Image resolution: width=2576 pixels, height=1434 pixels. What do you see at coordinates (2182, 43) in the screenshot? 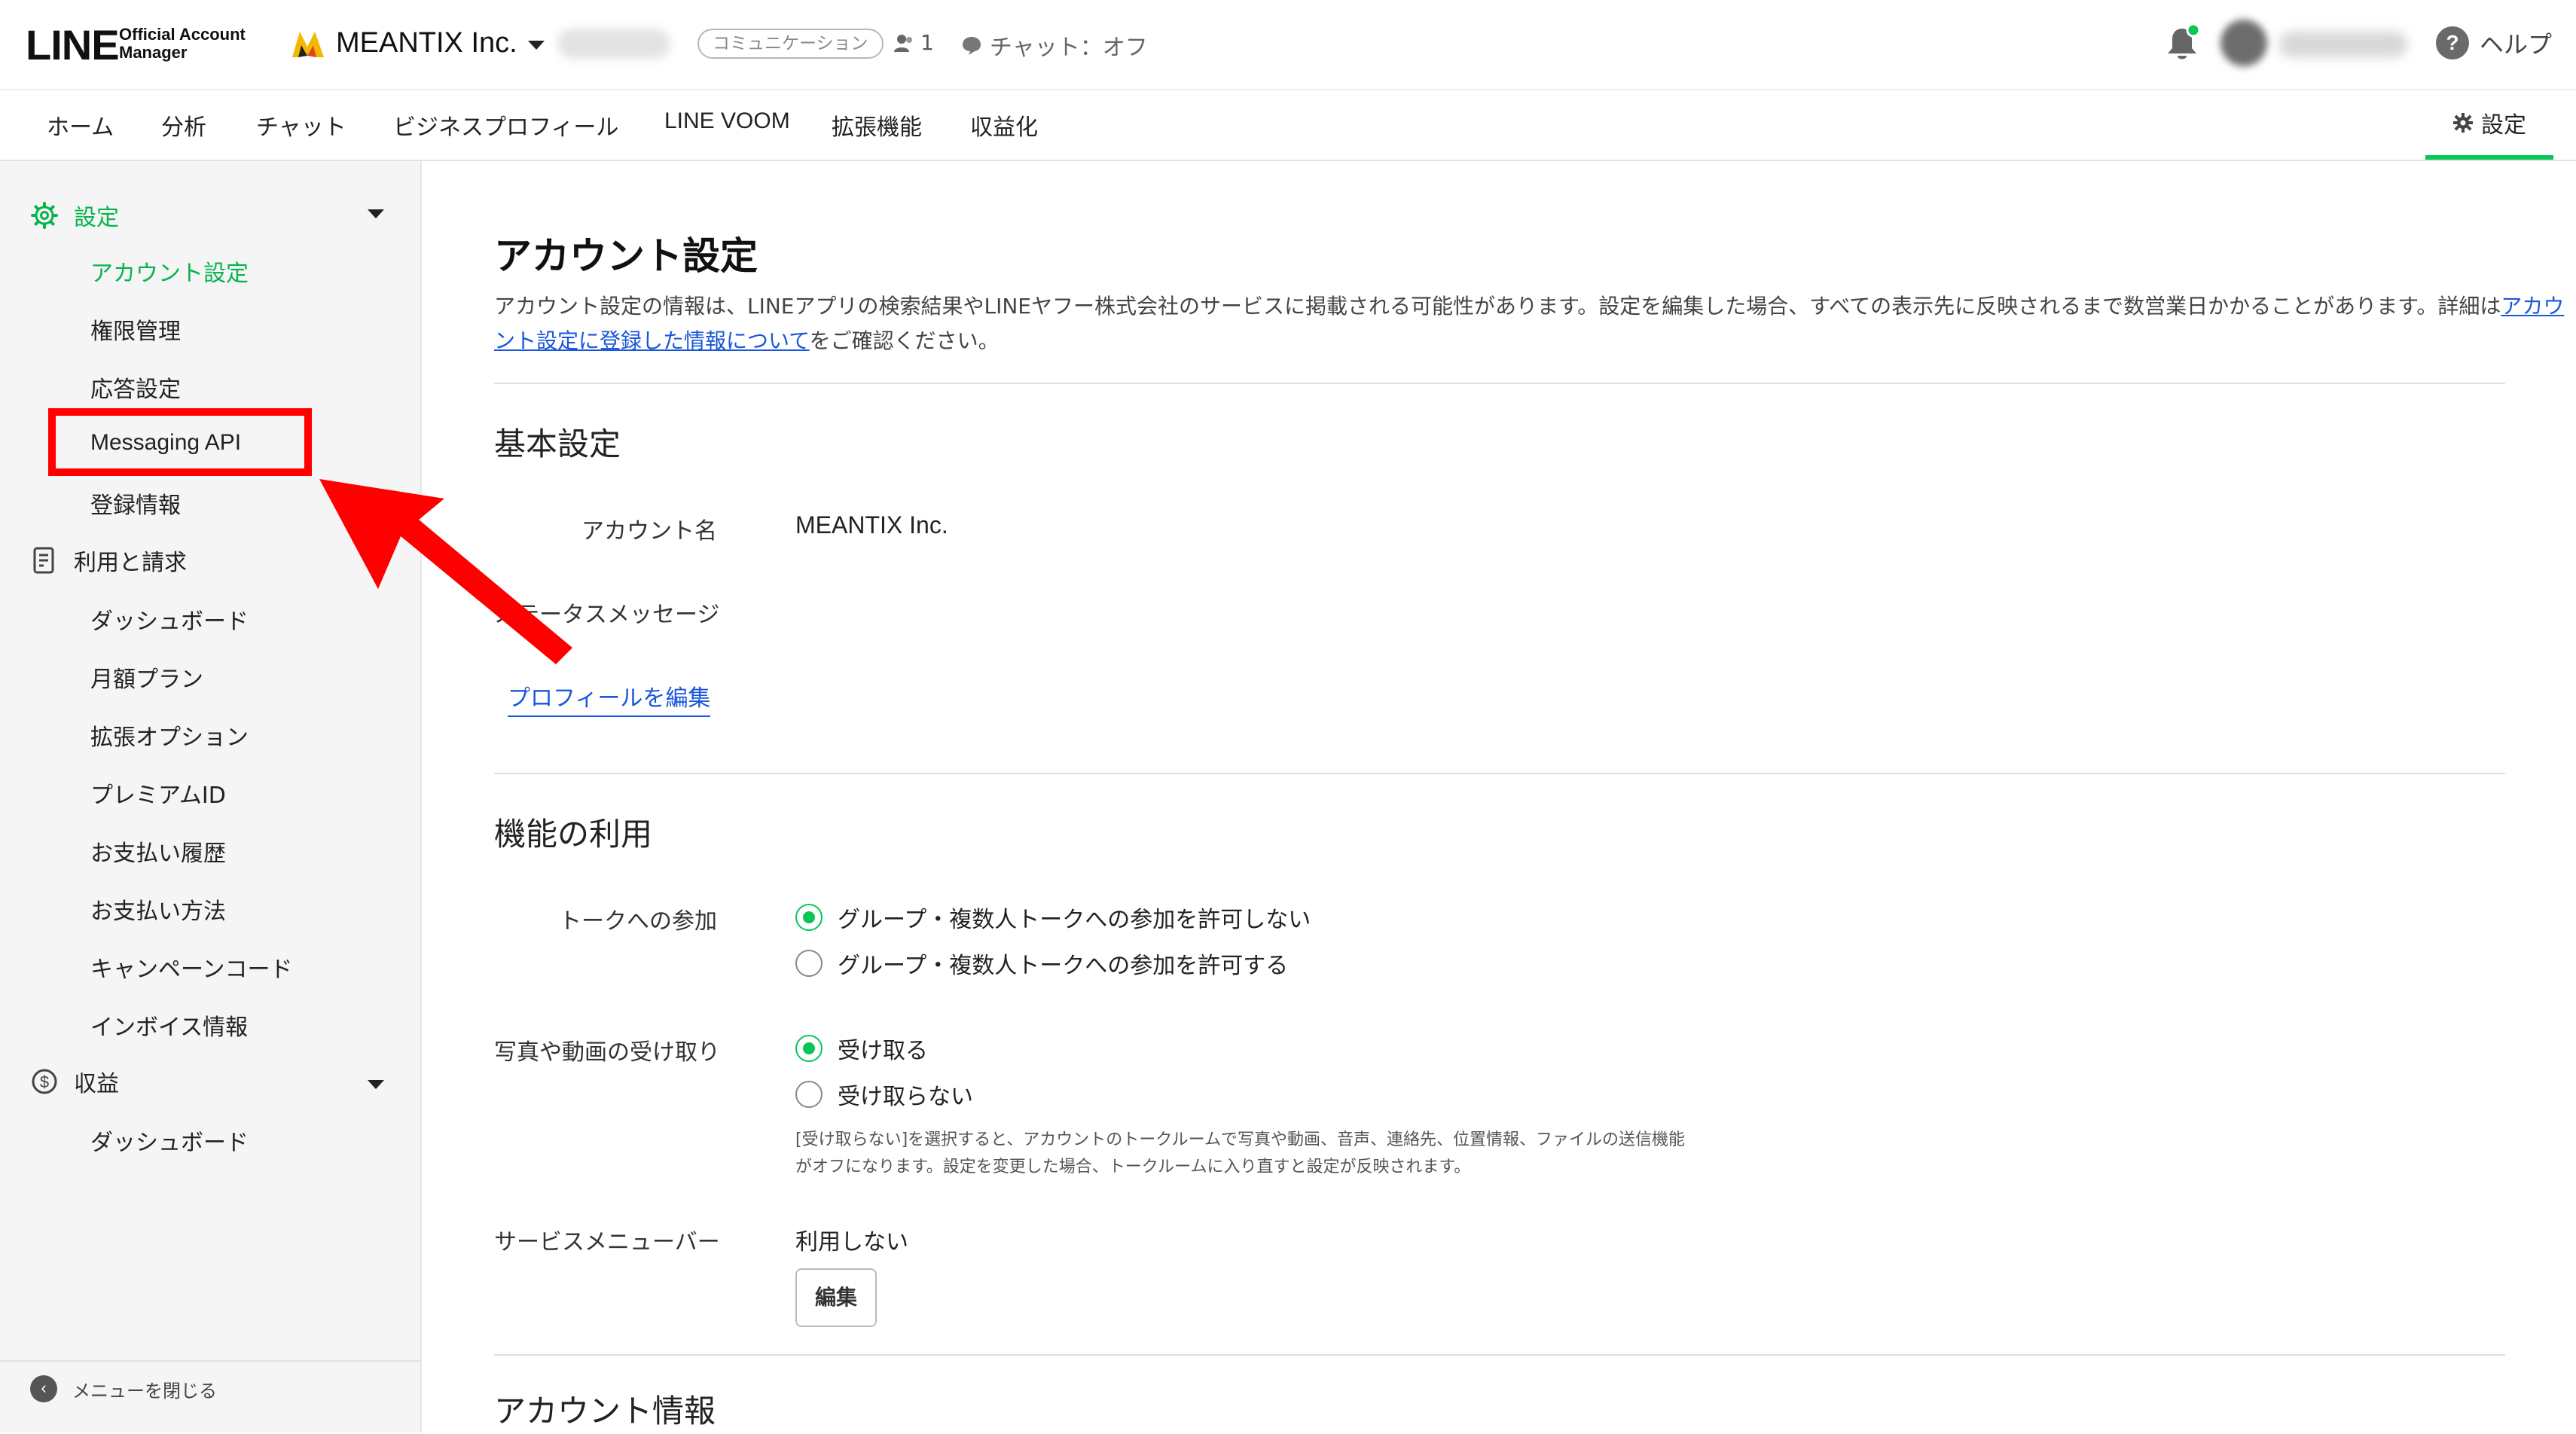
I see `notification-bell-icon` at bounding box center [2182, 43].